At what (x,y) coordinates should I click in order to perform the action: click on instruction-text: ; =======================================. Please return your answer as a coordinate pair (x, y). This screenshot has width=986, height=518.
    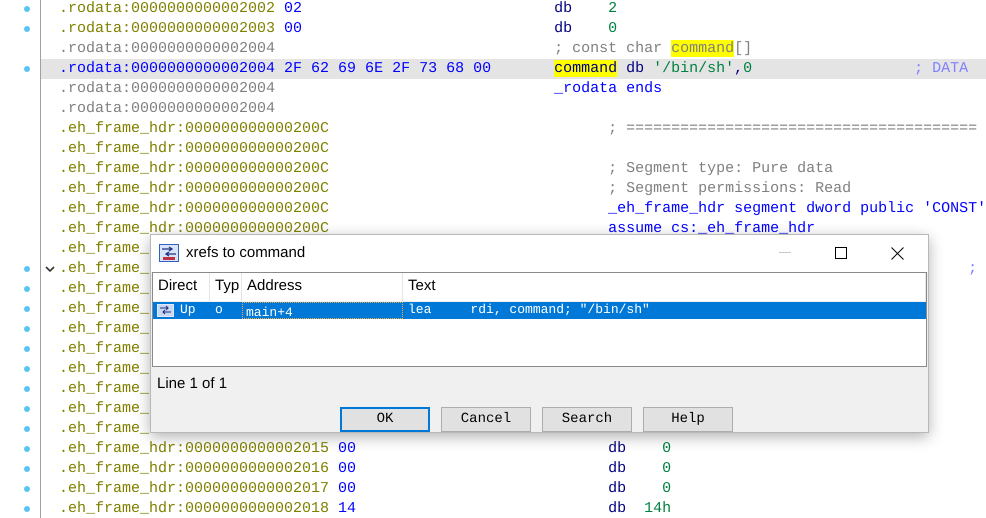
    Looking at the image, I should click on (793, 128).